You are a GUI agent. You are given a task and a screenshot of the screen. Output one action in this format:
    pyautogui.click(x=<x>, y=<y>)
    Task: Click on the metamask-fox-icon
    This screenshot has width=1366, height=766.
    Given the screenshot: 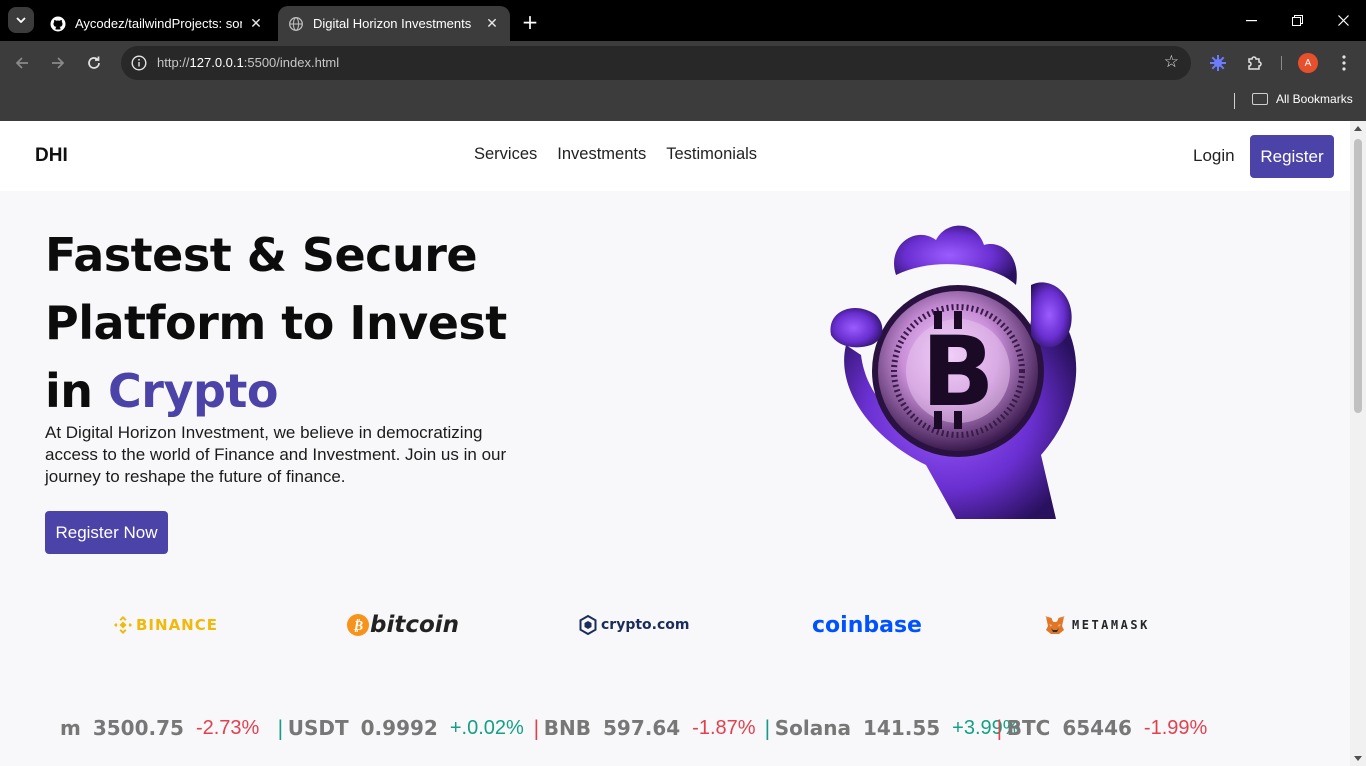 What is the action you would take?
    pyautogui.click(x=1055, y=625)
    